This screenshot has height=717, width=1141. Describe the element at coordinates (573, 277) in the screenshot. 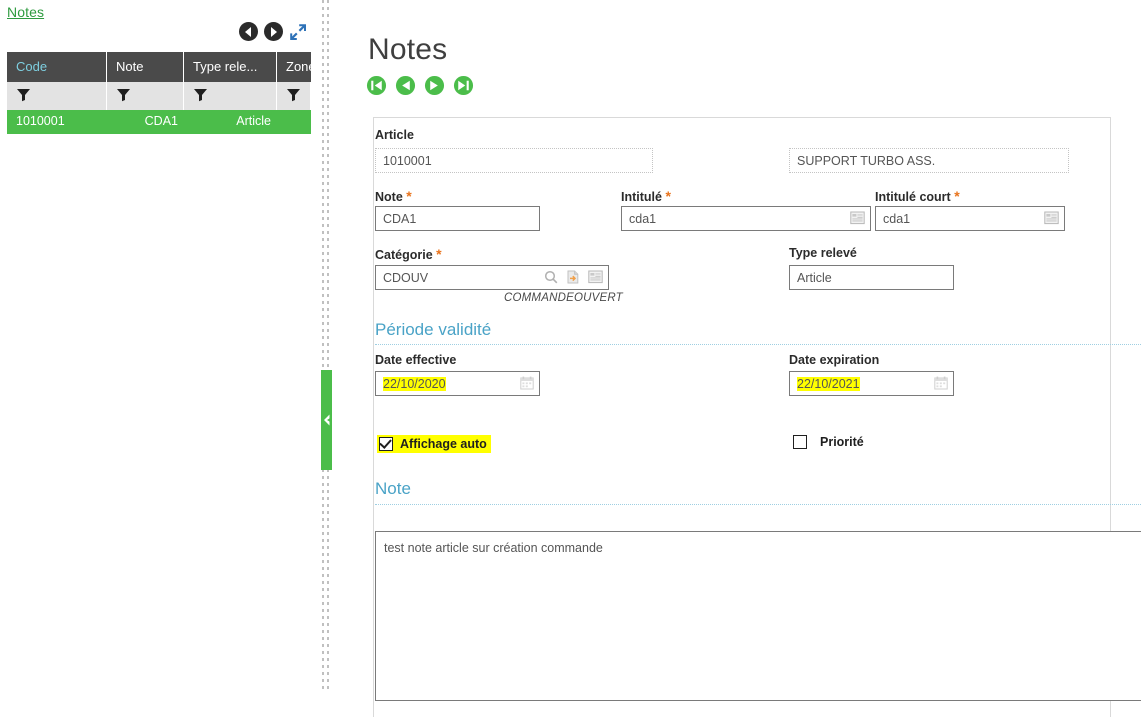

I see `page-jump-icon` at that location.